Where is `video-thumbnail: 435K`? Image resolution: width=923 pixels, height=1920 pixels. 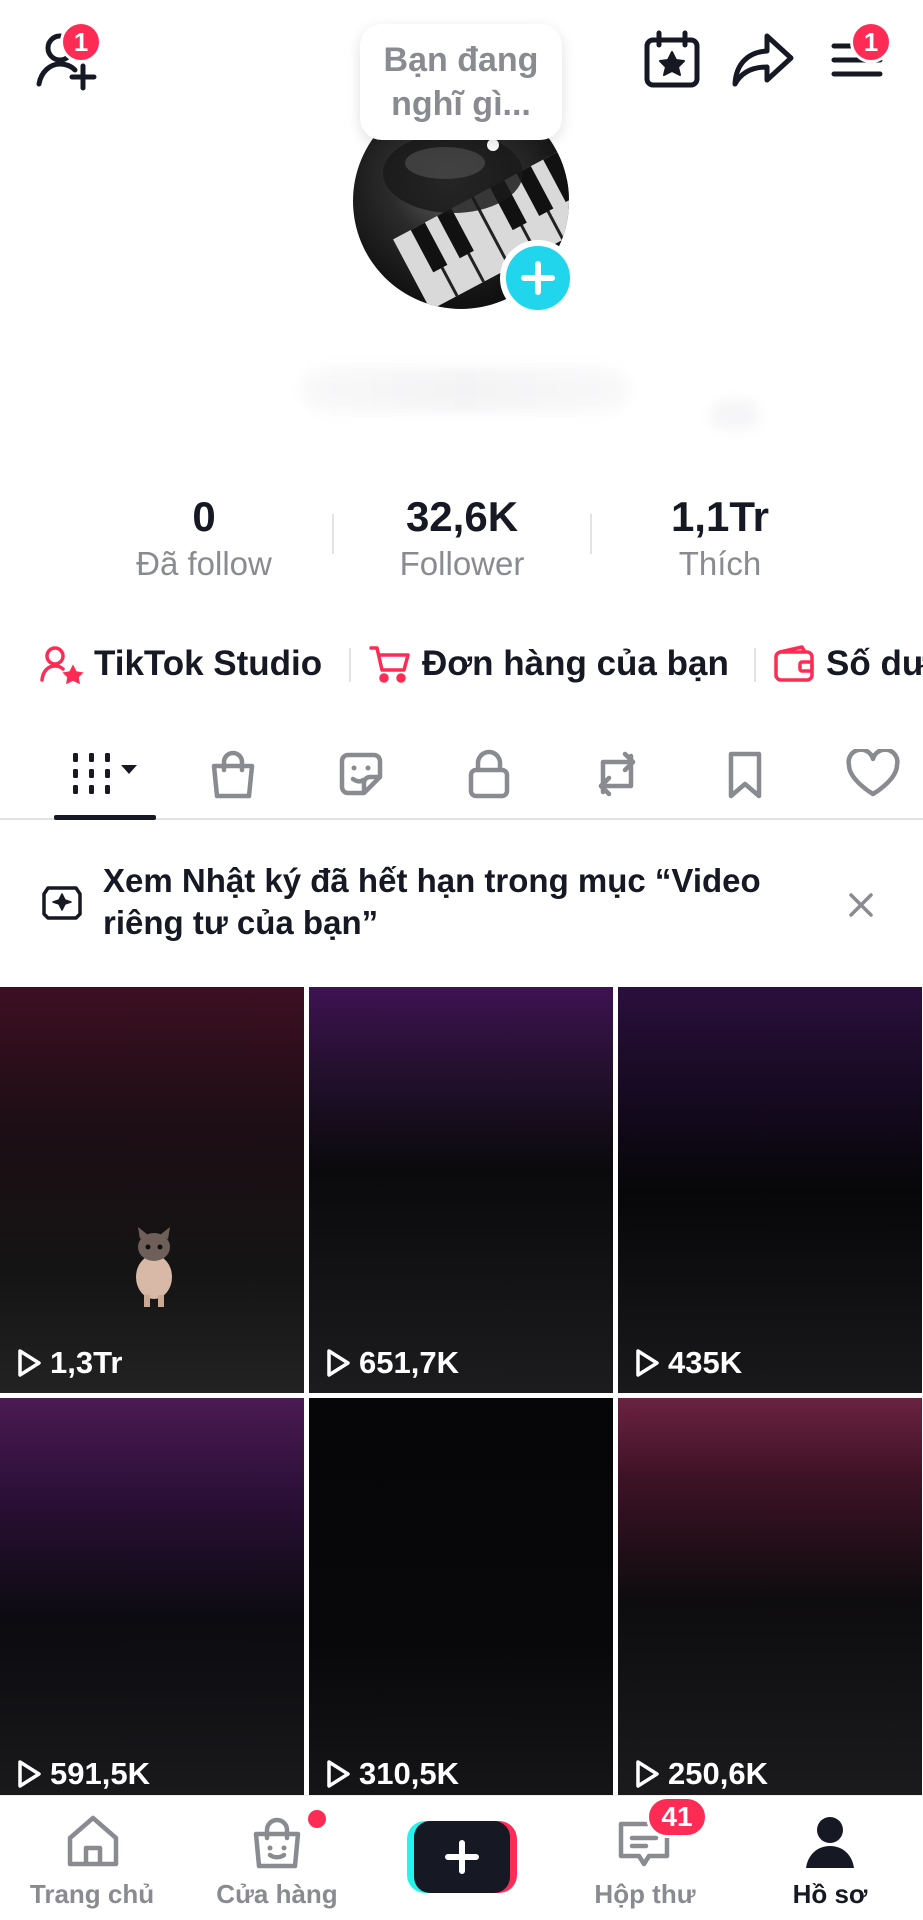
video-thumbnail: 435K is located at coordinates (770, 1190).